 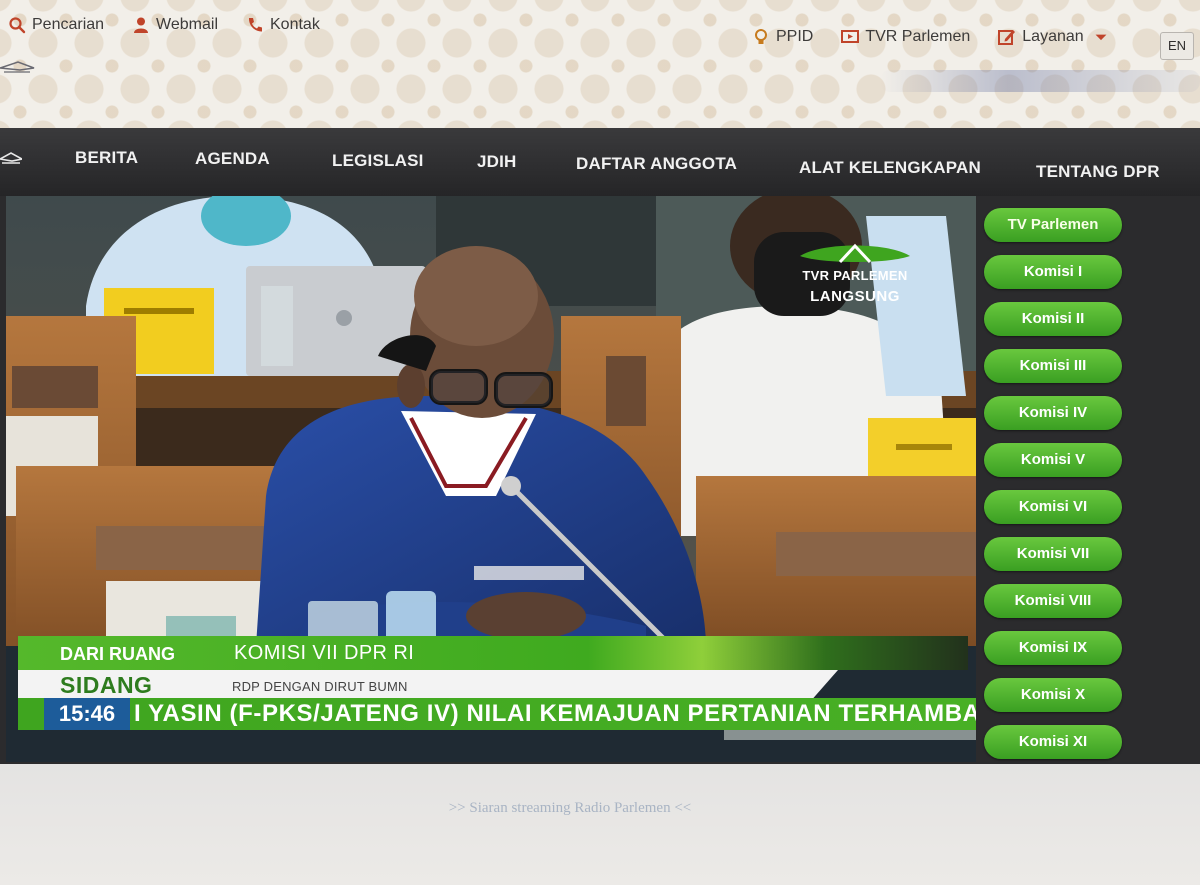 What do you see at coordinates (1053, 695) in the screenshot?
I see `channel-button-komisi-10: Komisi X` at bounding box center [1053, 695].